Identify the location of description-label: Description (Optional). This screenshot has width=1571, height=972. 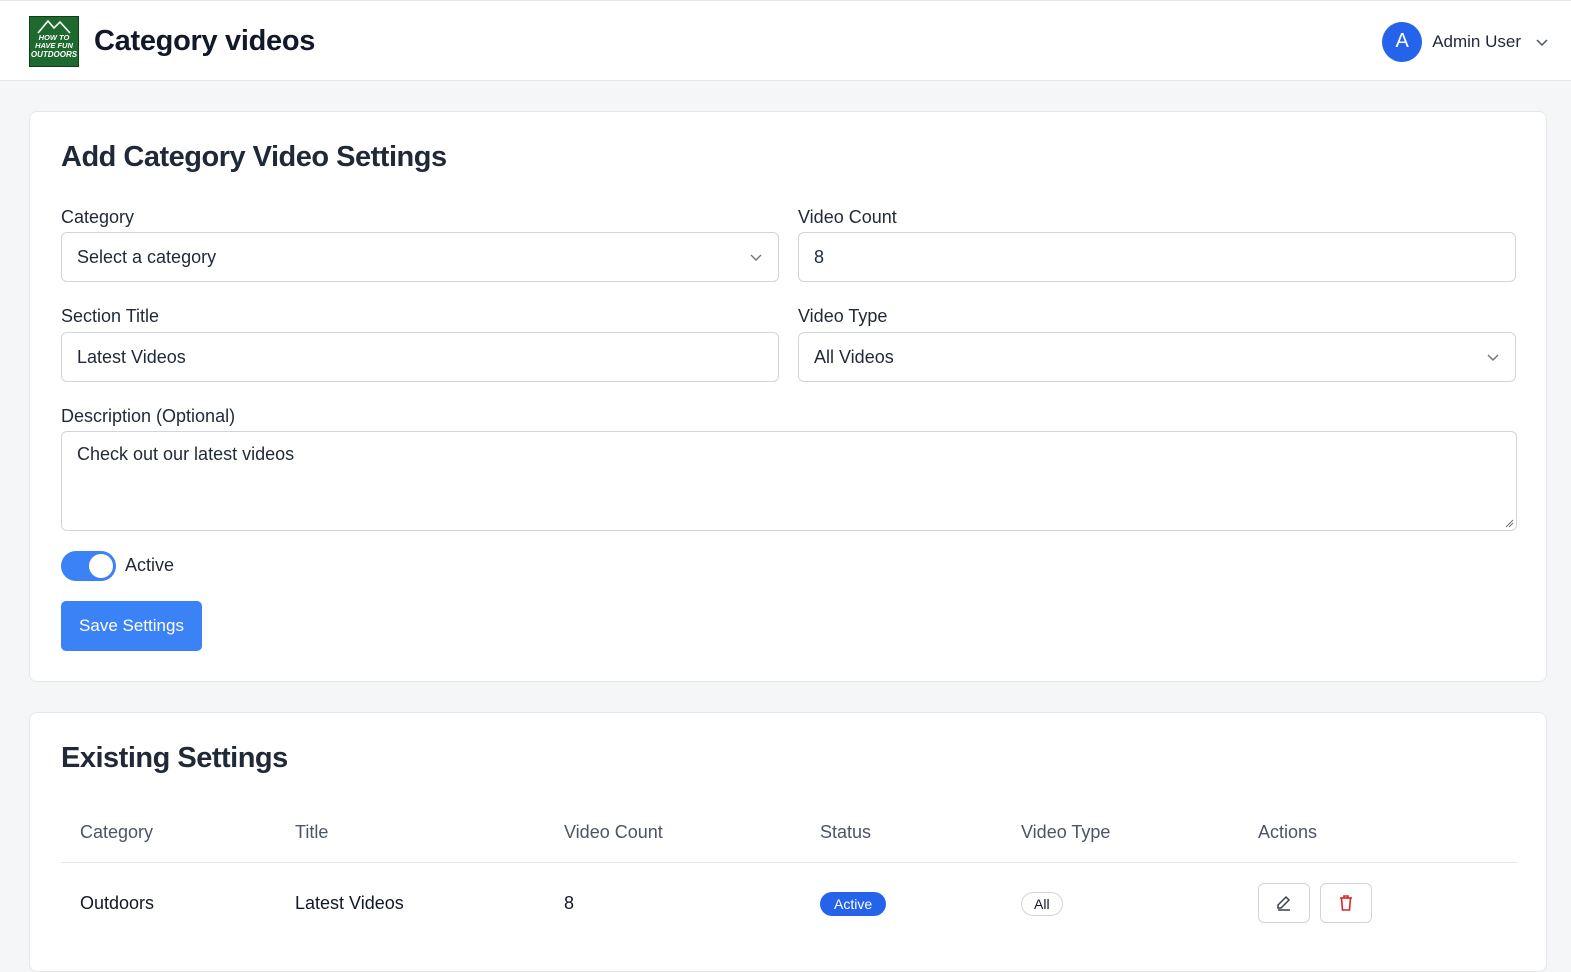
(148, 416).